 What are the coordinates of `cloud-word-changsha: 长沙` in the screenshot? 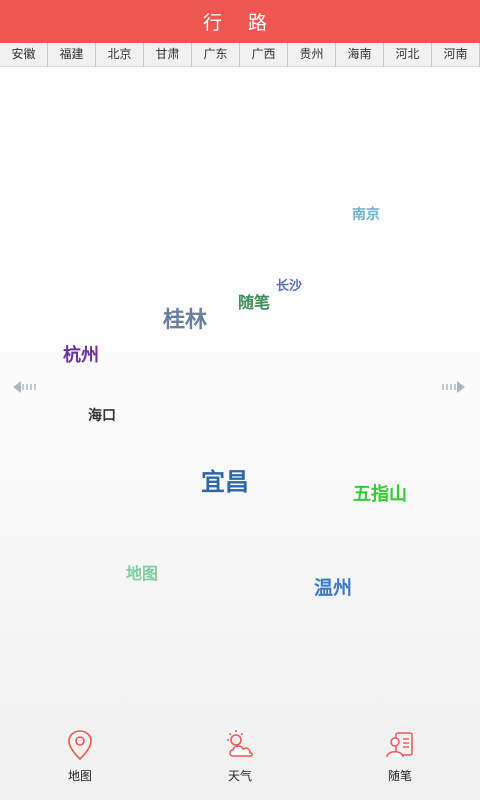 It's located at (289, 284).